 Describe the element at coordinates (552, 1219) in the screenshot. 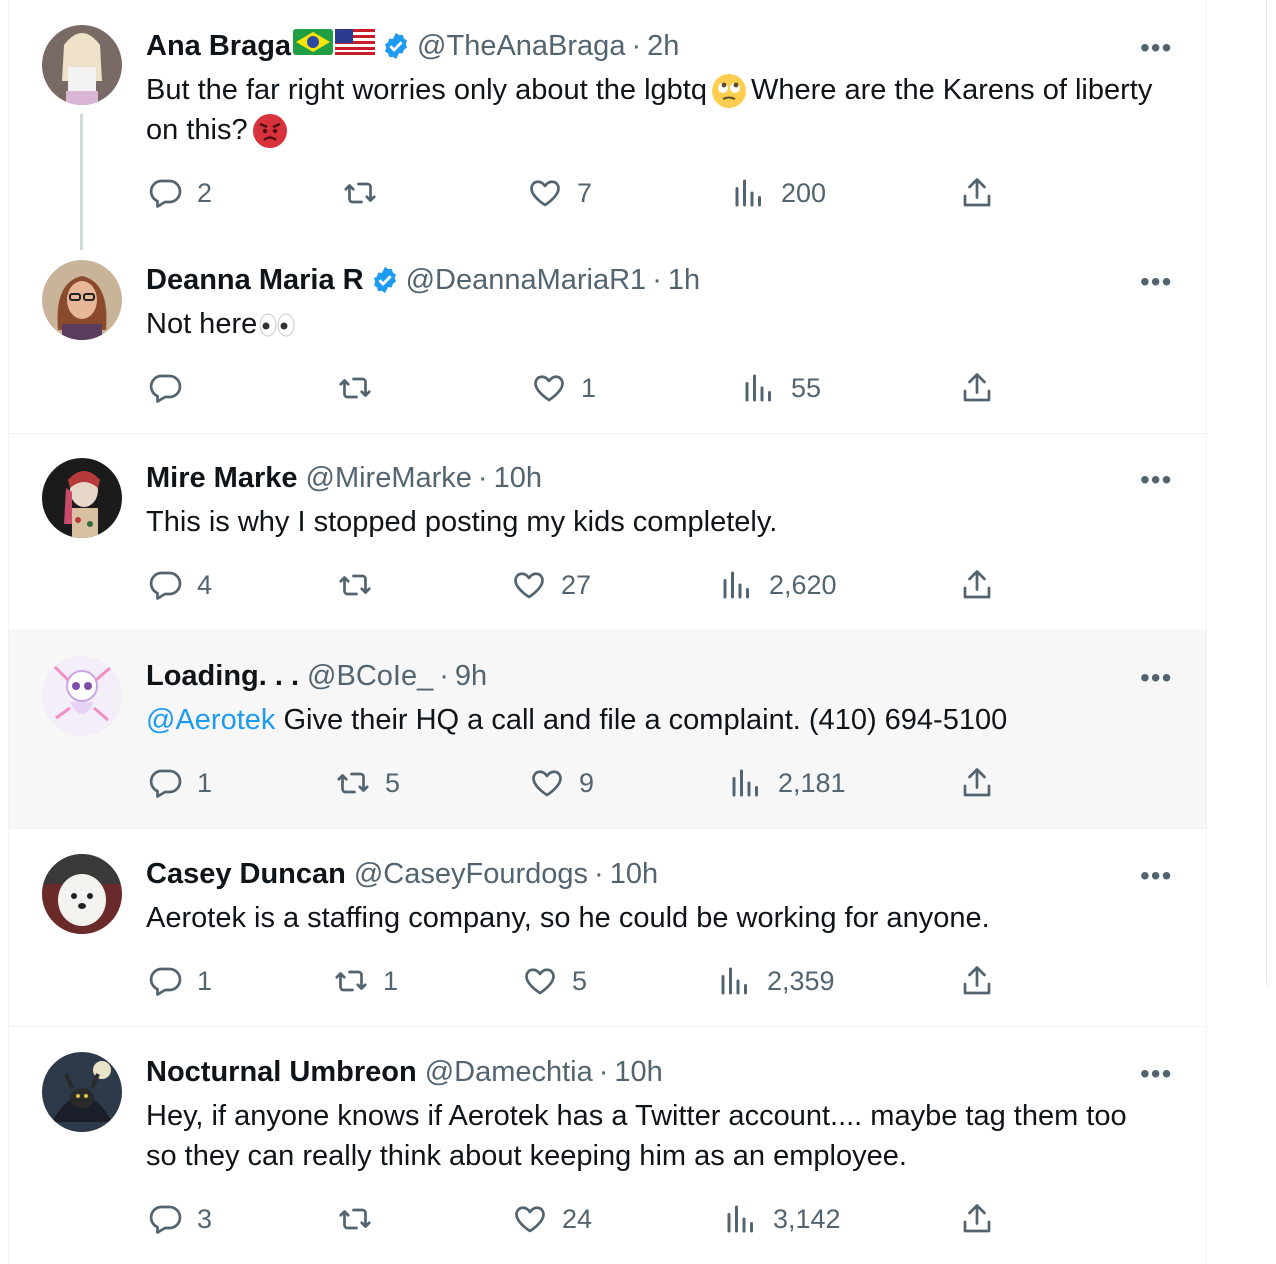

I see `like-button: 24` at that location.